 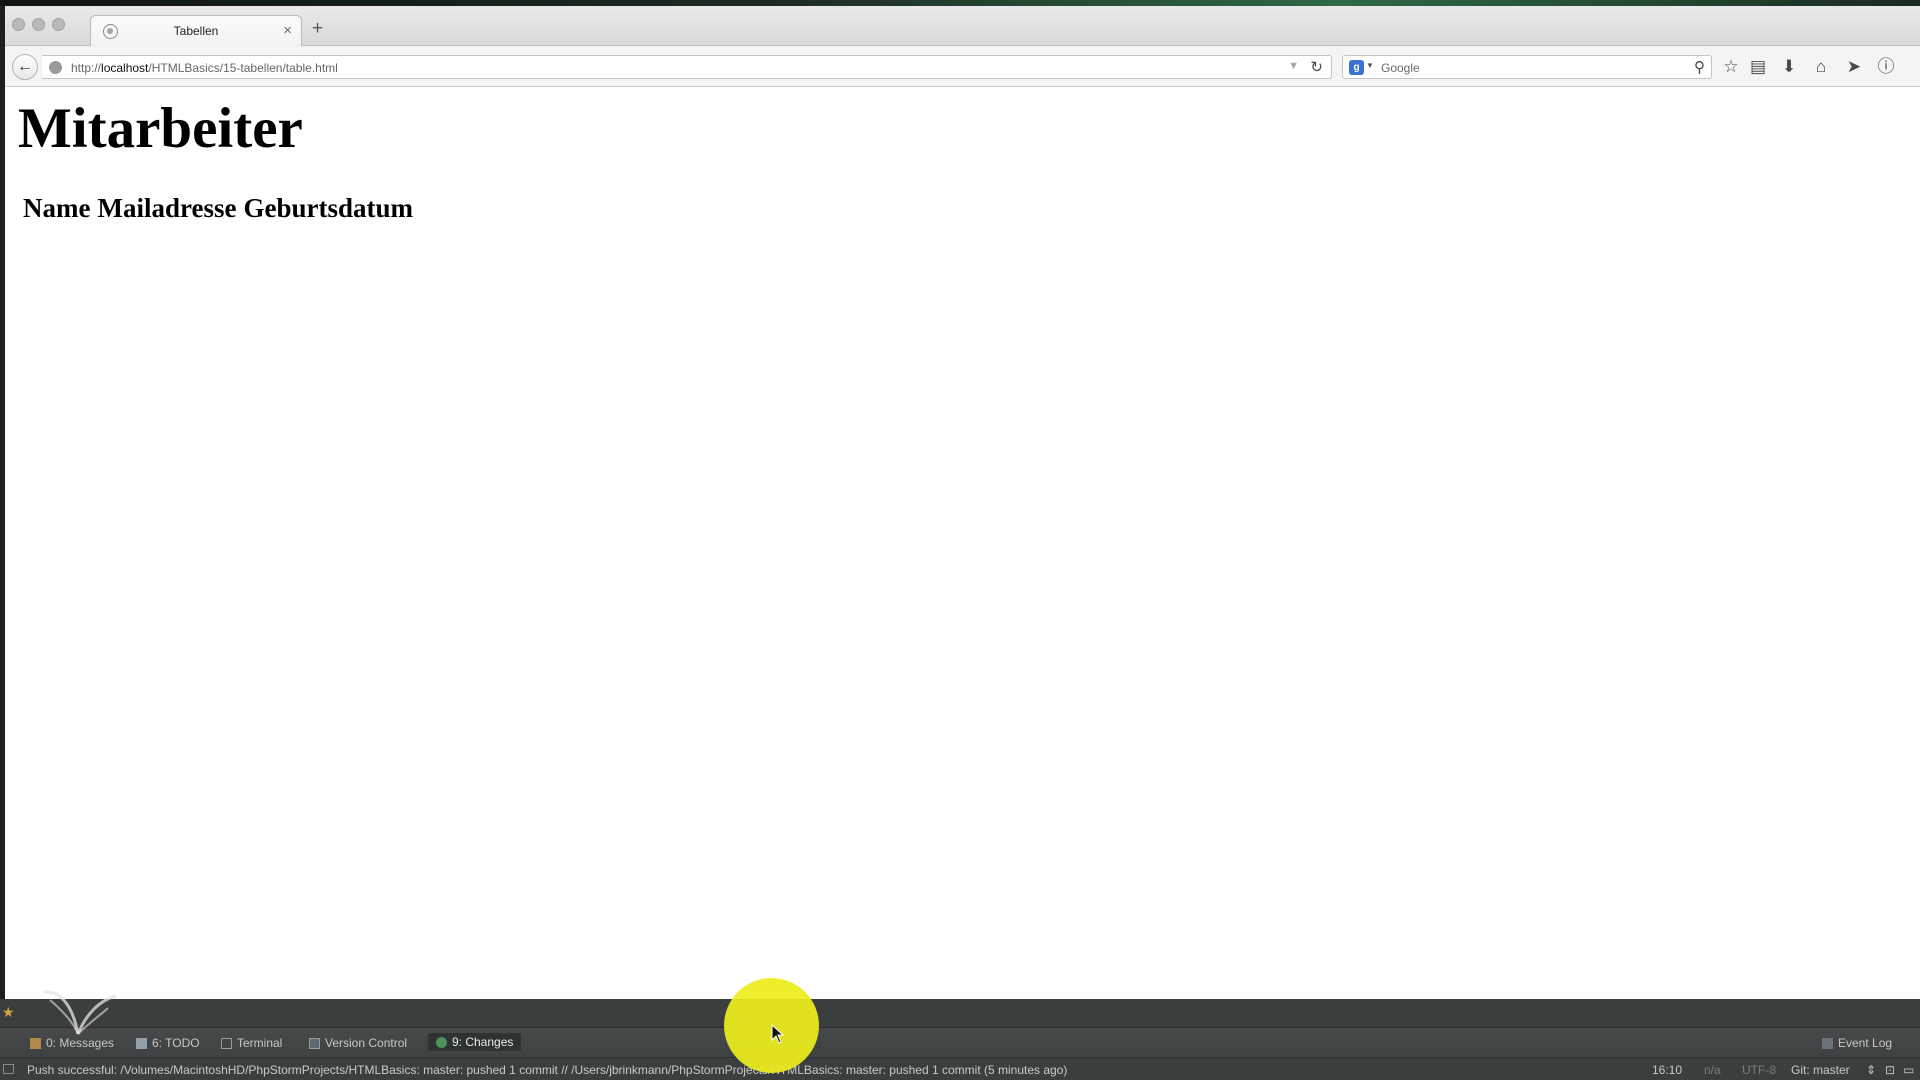 What do you see at coordinates (1316, 67) in the screenshot?
I see `reload-icon: ↻` at bounding box center [1316, 67].